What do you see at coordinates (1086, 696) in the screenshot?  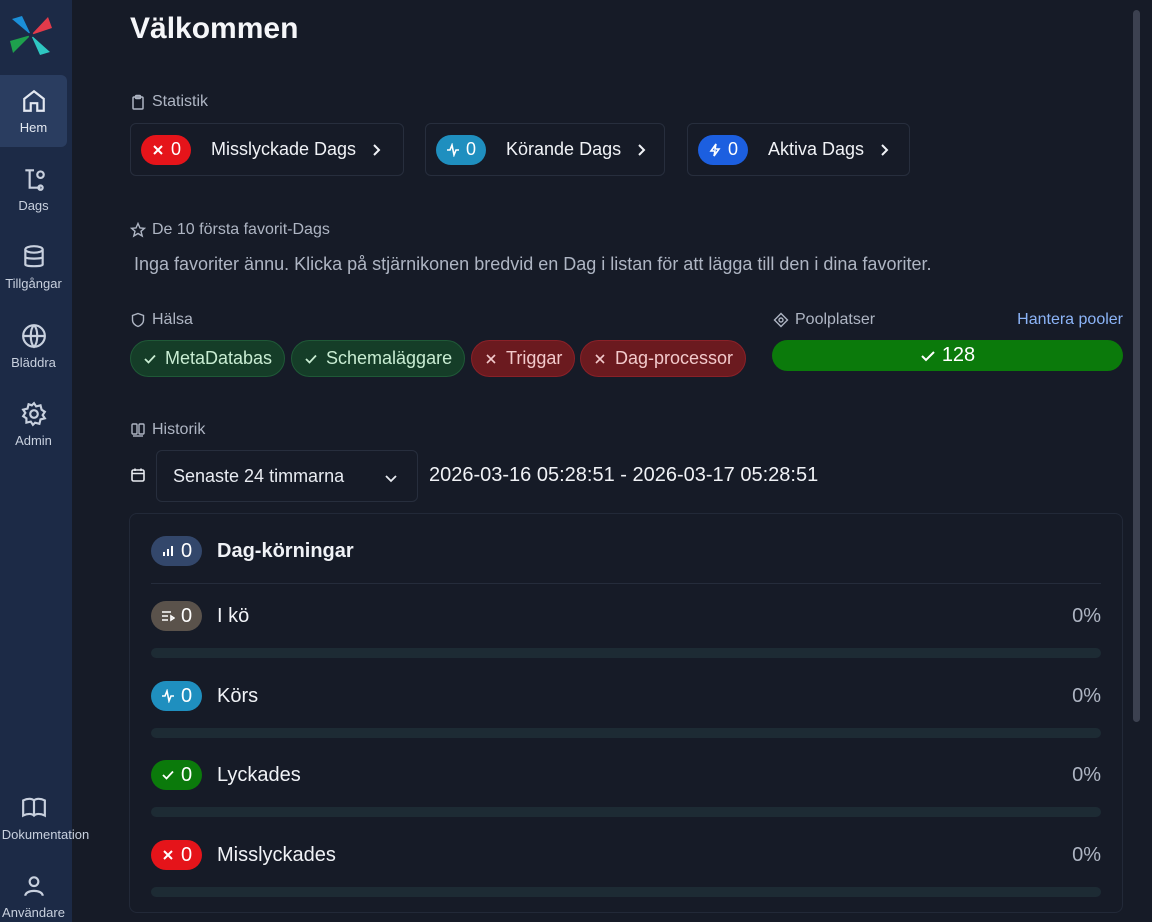 I see `running-percent: 0%` at bounding box center [1086, 696].